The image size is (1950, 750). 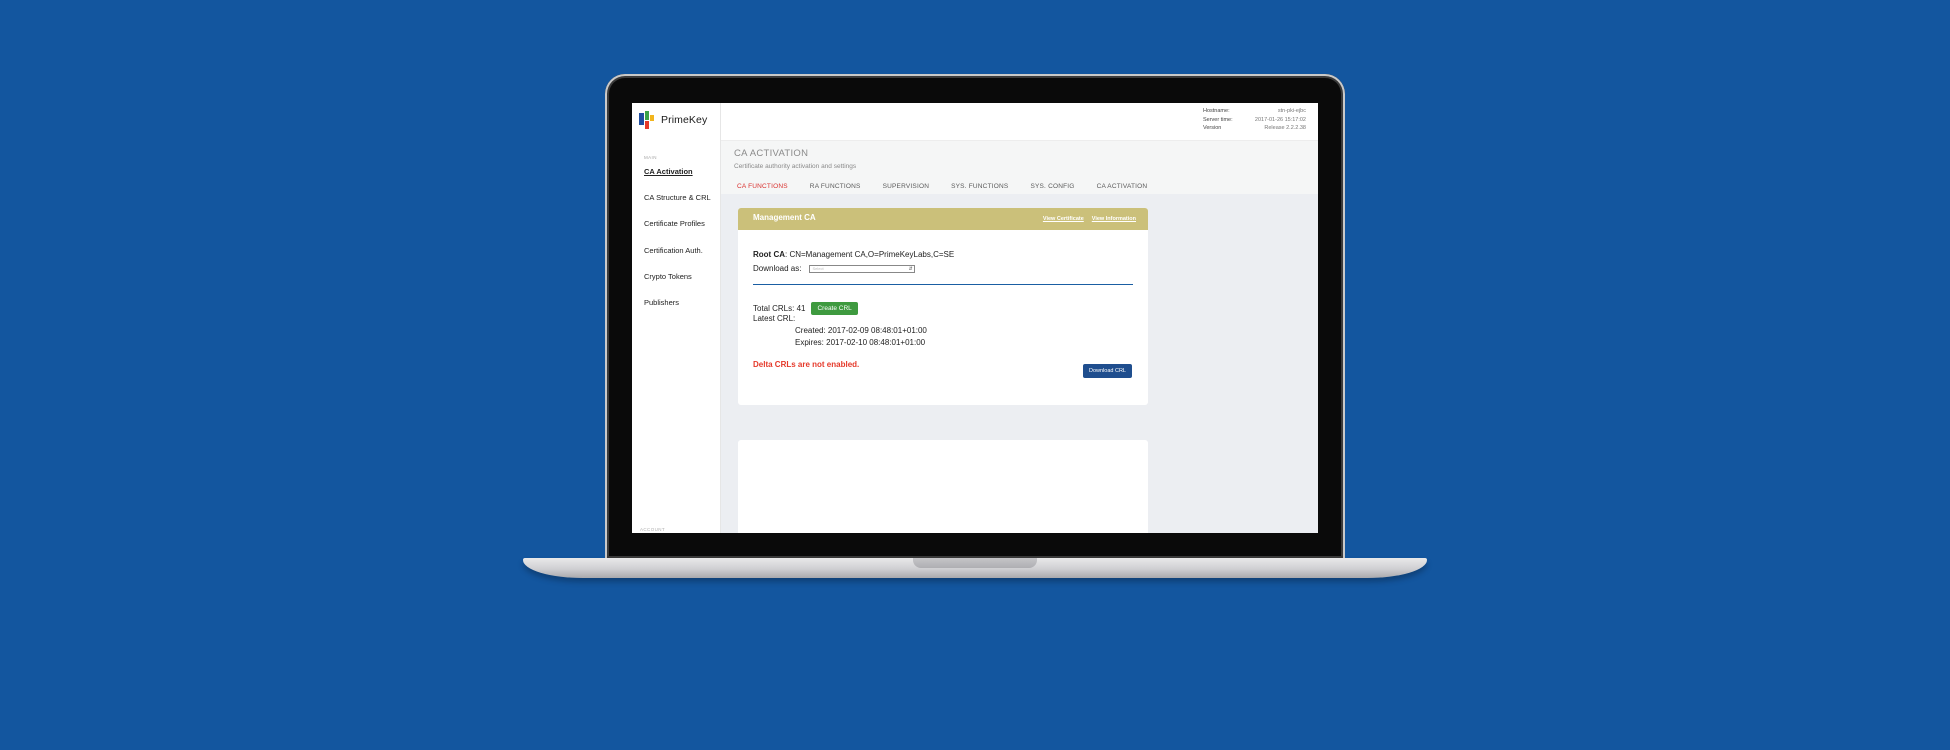 What do you see at coordinates (673, 250) in the screenshot?
I see `sidebar-item-certification-auth: Certification Auth.` at bounding box center [673, 250].